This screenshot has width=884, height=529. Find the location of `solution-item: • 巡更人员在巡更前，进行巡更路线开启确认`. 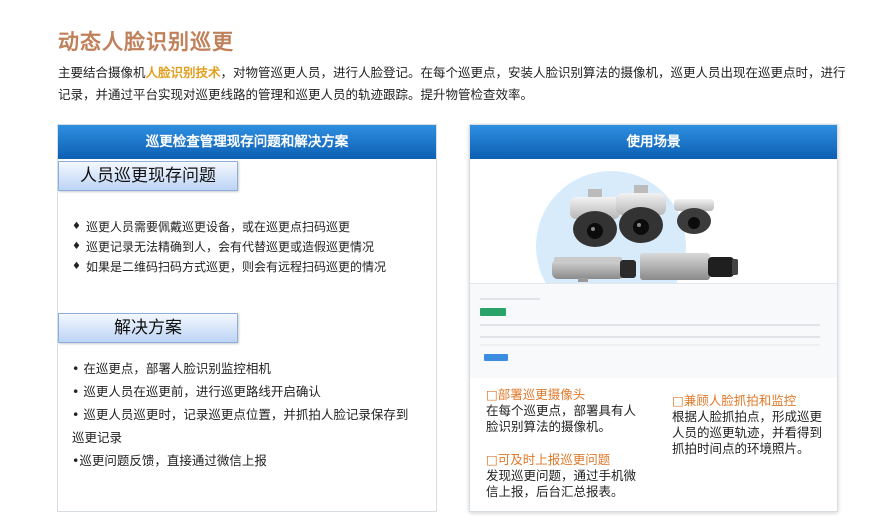

solution-item: • 巡更人员在巡更前，进行巡更路线开启确认 is located at coordinates (196, 391).